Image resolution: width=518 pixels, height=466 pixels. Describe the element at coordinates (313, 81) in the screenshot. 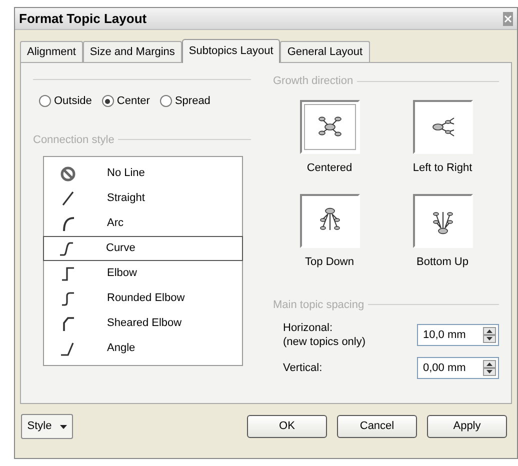

I see `group-label: Growth direction` at that location.